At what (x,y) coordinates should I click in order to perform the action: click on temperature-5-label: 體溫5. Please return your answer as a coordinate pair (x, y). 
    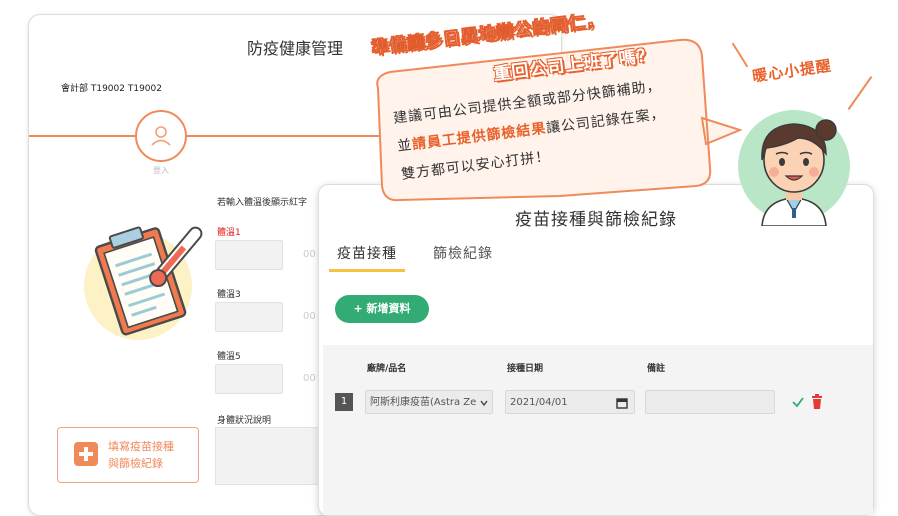
    Looking at the image, I should click on (229, 357).